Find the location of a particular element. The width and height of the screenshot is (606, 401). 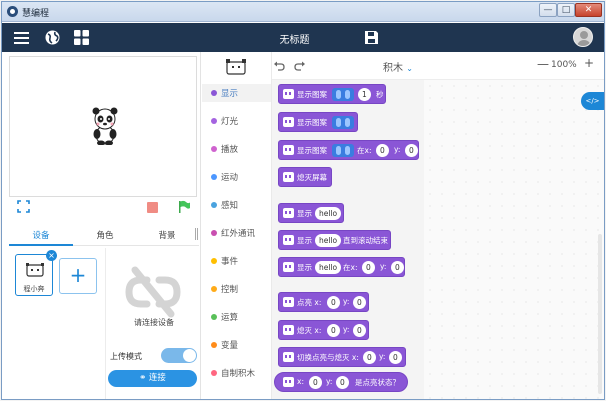

workspace-scrollbar is located at coordinates (600, 314).